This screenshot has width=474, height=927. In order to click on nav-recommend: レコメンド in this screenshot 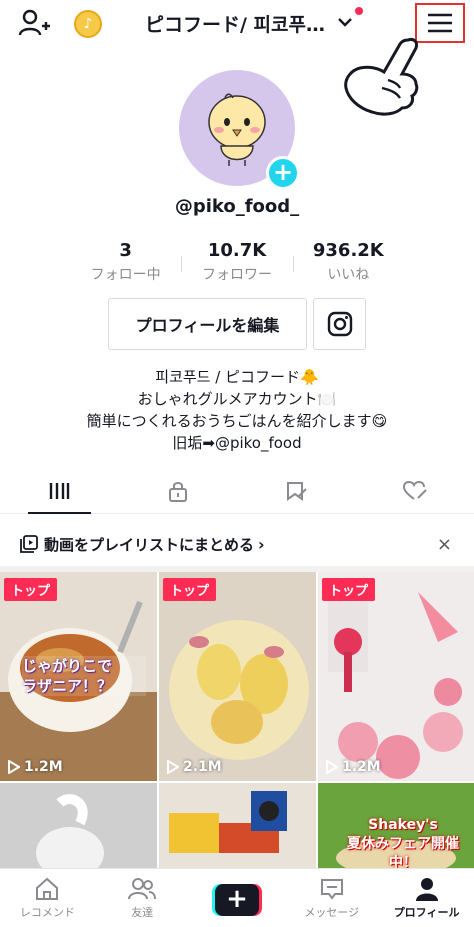, I will do `click(47, 898)`.